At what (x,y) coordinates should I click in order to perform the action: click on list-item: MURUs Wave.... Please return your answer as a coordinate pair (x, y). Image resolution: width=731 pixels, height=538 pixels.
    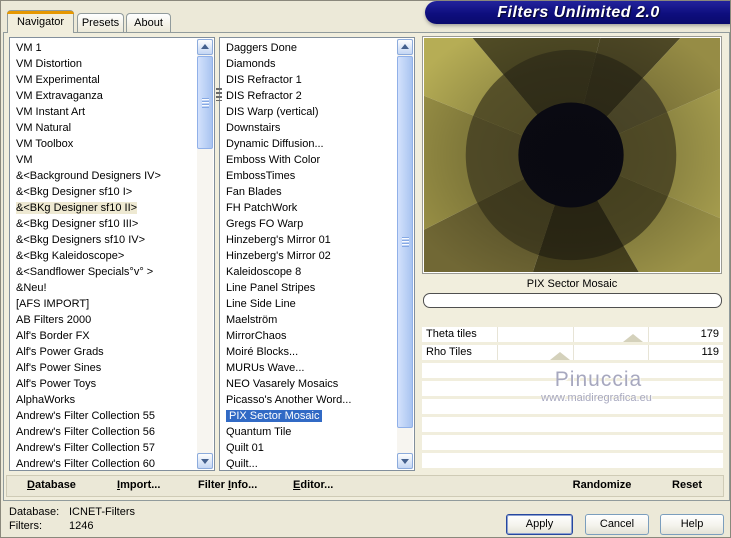
    Looking at the image, I should click on (309, 368).